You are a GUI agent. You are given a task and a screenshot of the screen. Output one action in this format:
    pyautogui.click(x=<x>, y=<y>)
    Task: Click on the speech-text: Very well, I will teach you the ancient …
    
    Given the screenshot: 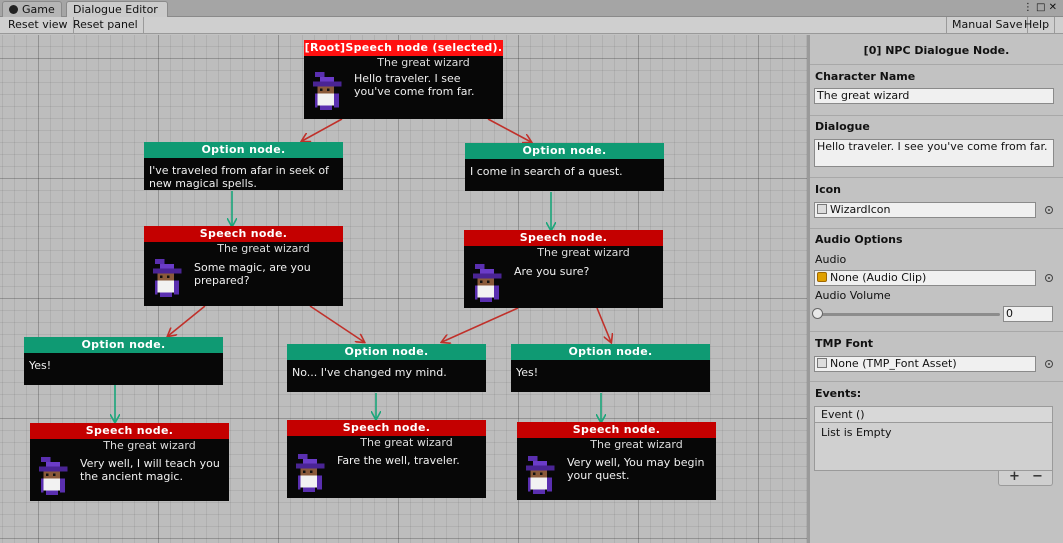 What is the action you would take?
    pyautogui.click(x=150, y=470)
    